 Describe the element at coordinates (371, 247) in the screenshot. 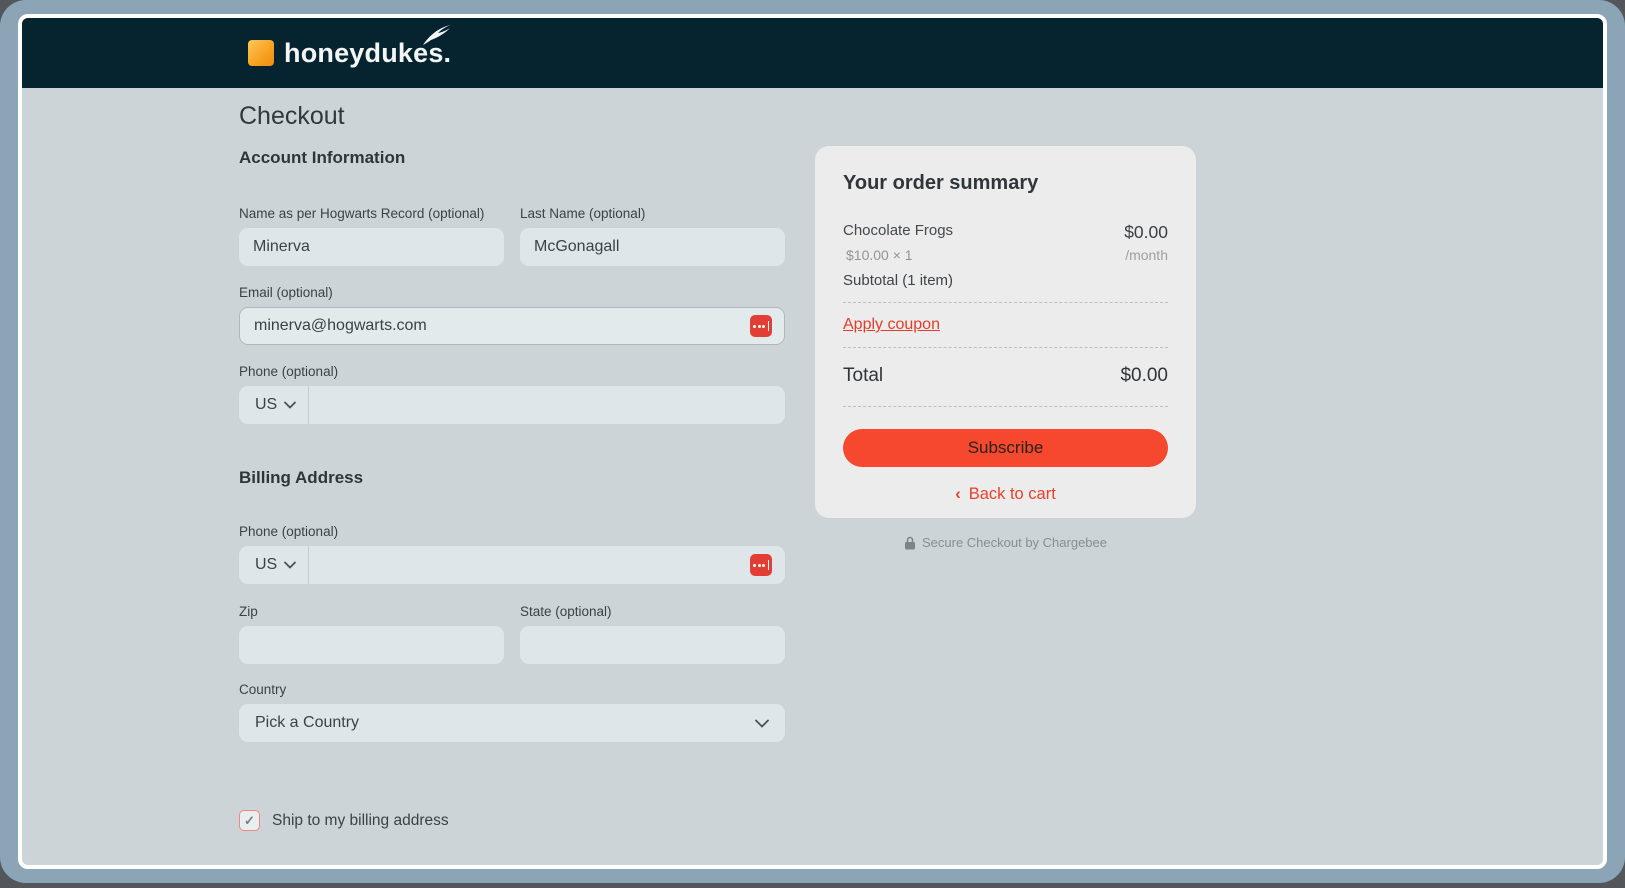

I see `first-name-input` at that location.